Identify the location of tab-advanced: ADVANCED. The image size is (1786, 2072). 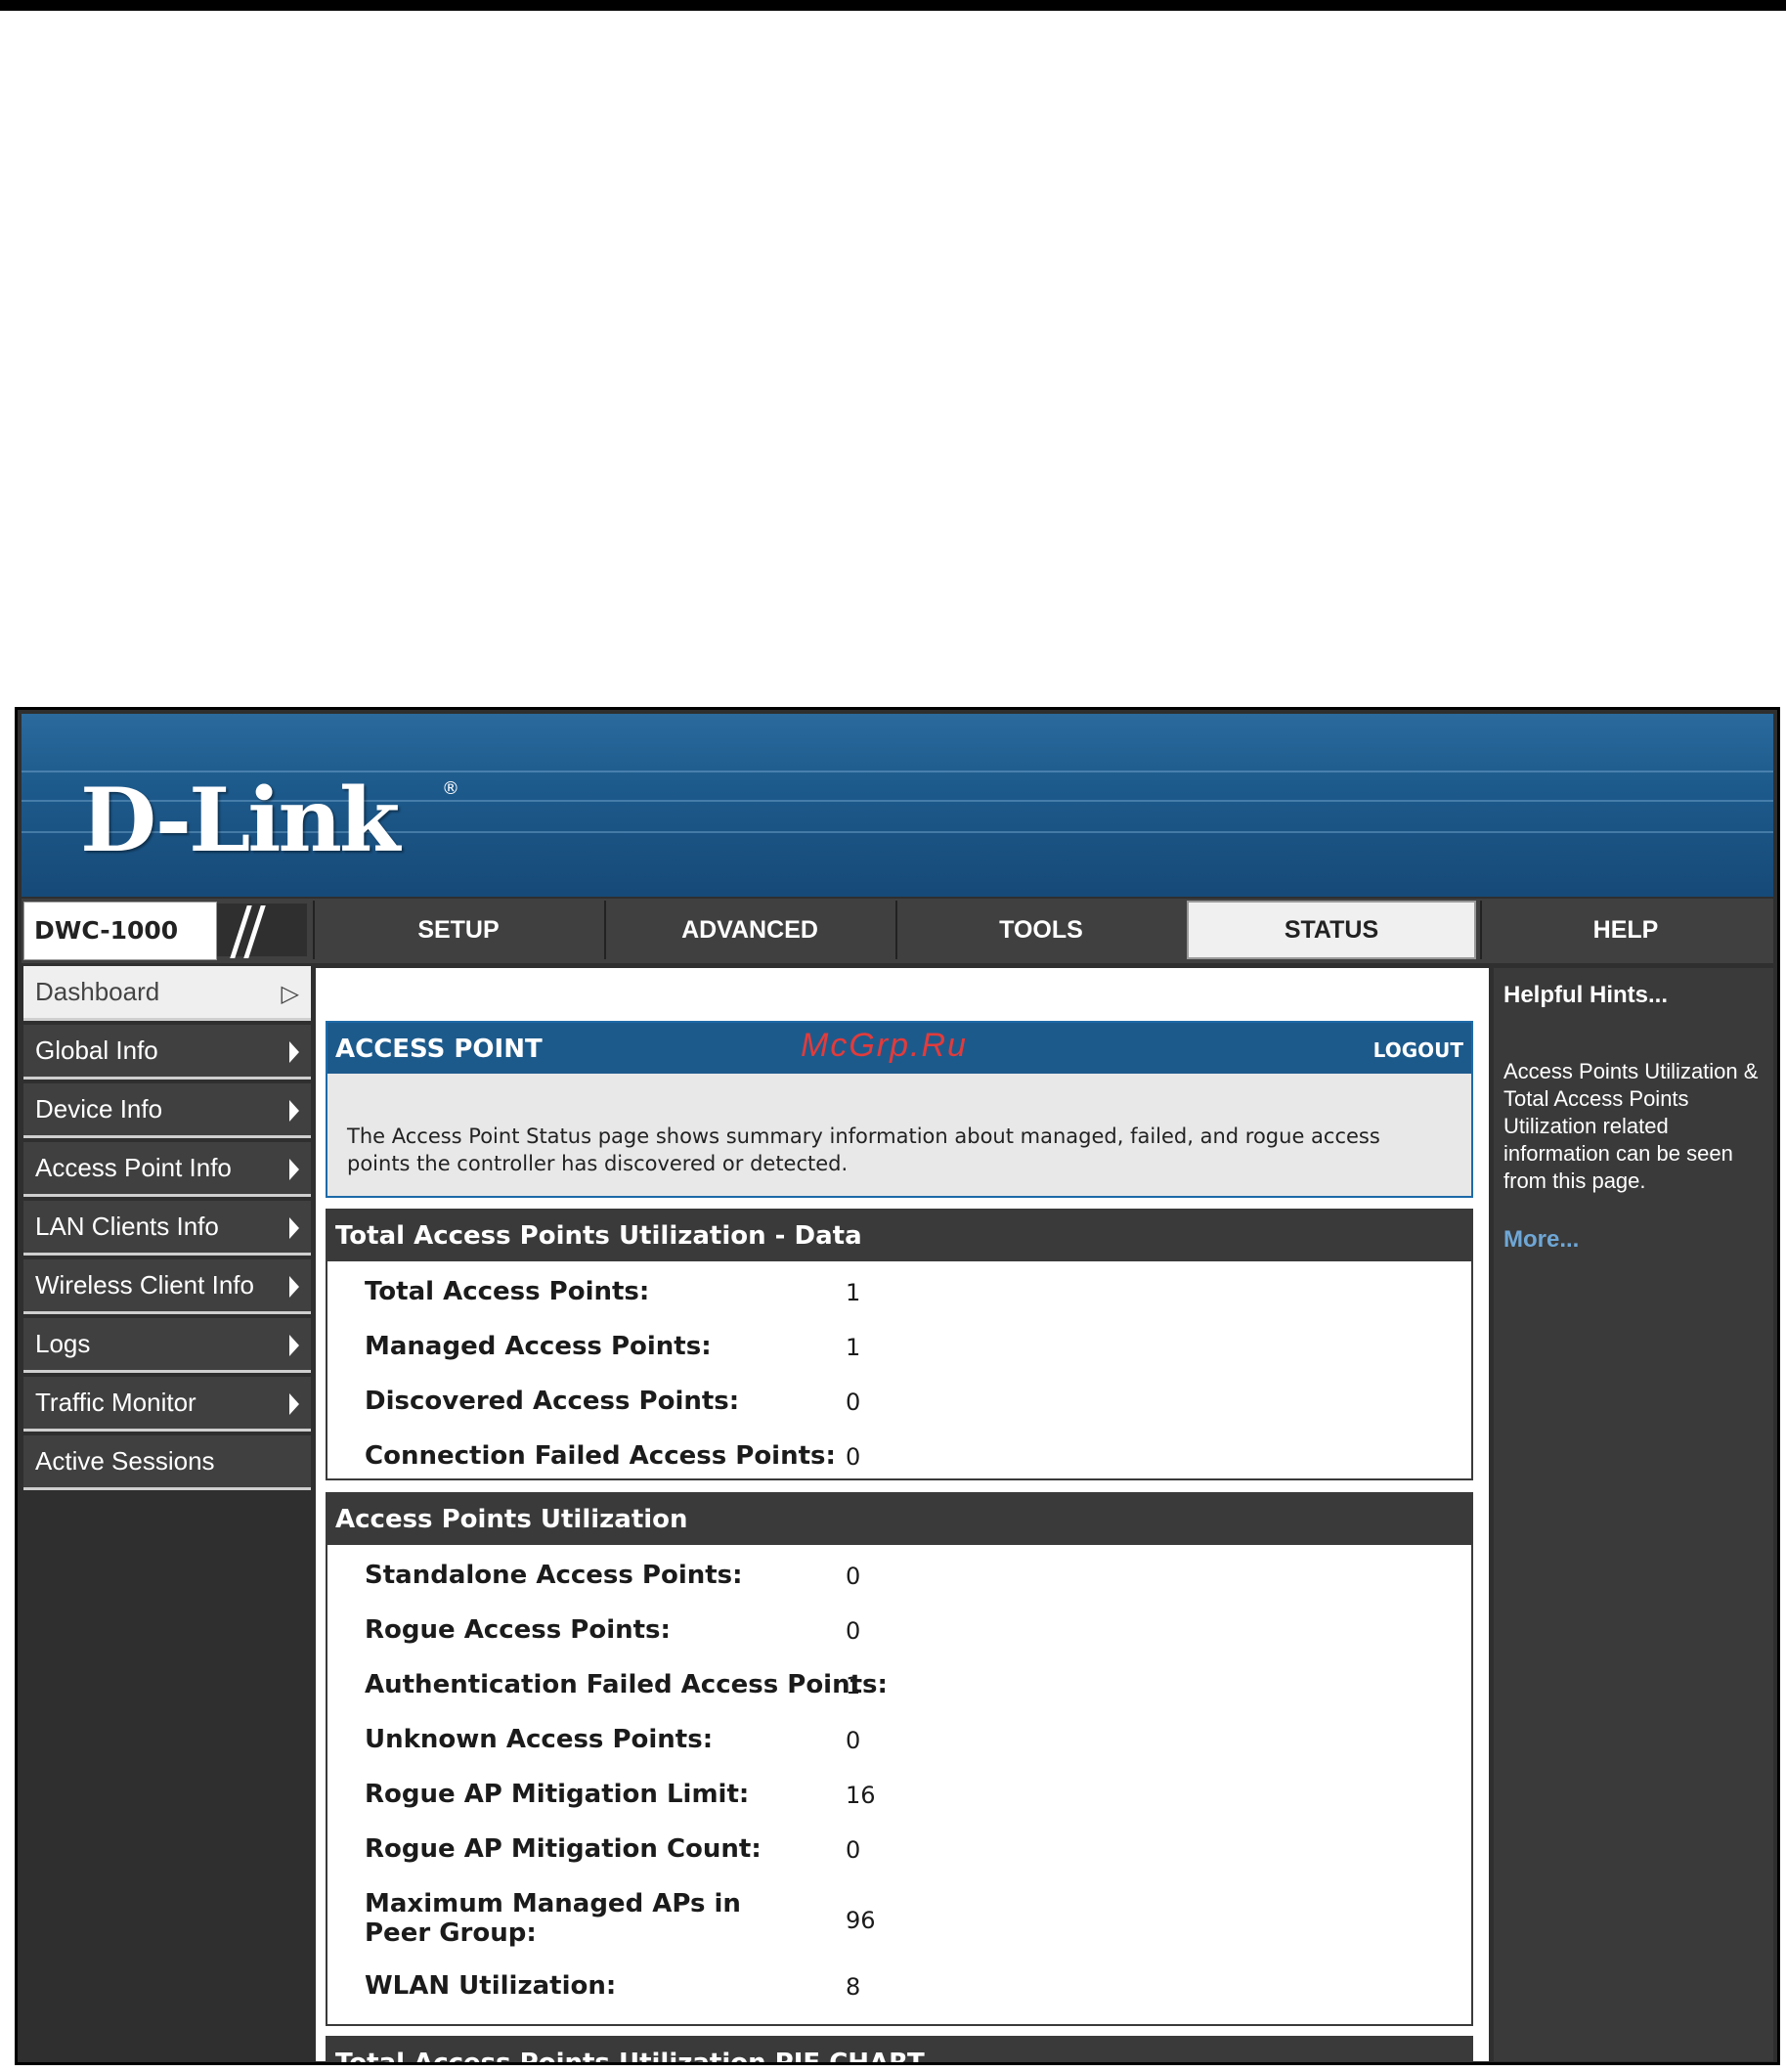
(748, 930).